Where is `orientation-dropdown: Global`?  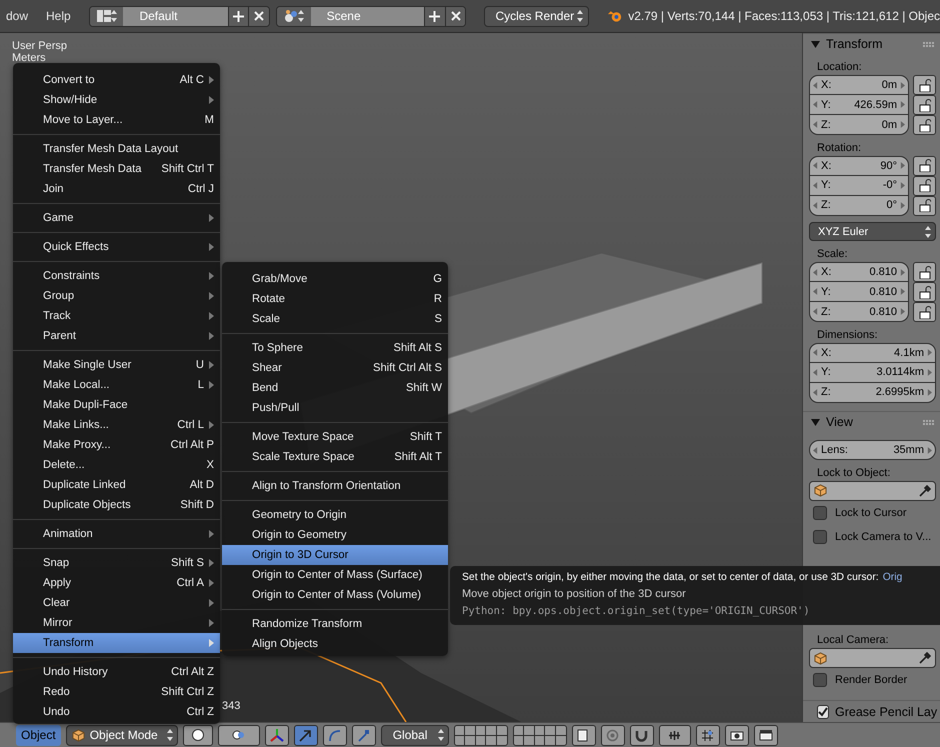
orientation-dropdown: Global is located at coordinates (414, 735).